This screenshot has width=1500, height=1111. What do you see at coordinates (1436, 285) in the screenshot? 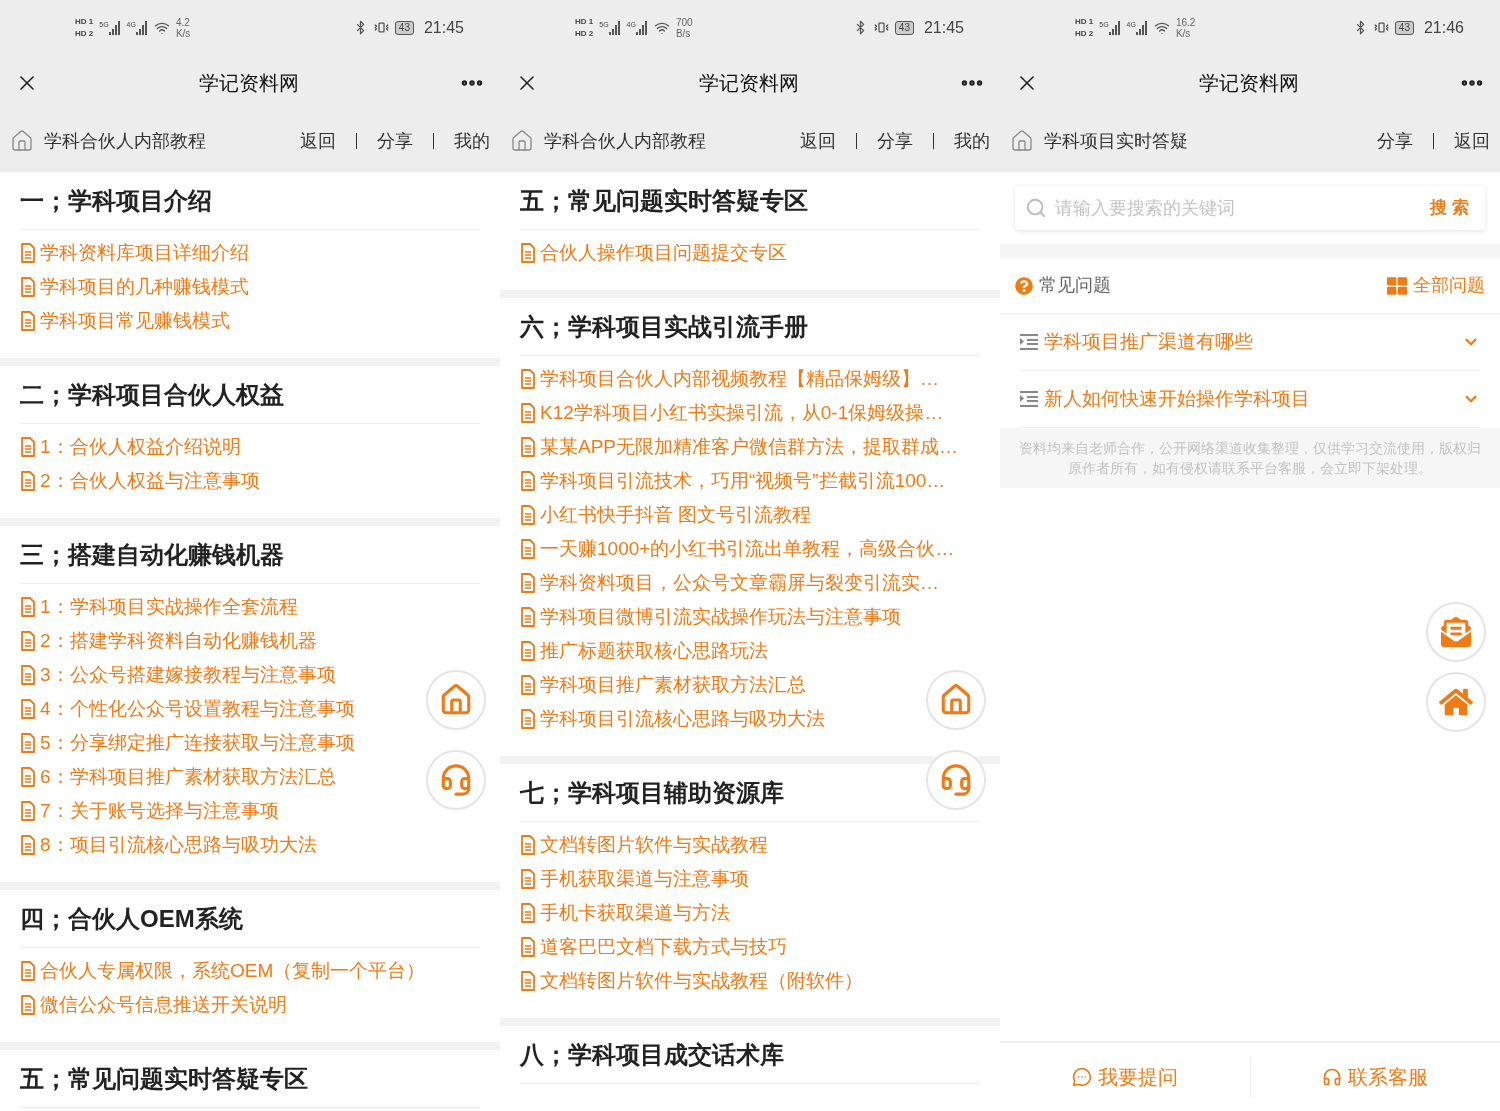
I see `all-questions-link: 全部问题` at bounding box center [1436, 285].